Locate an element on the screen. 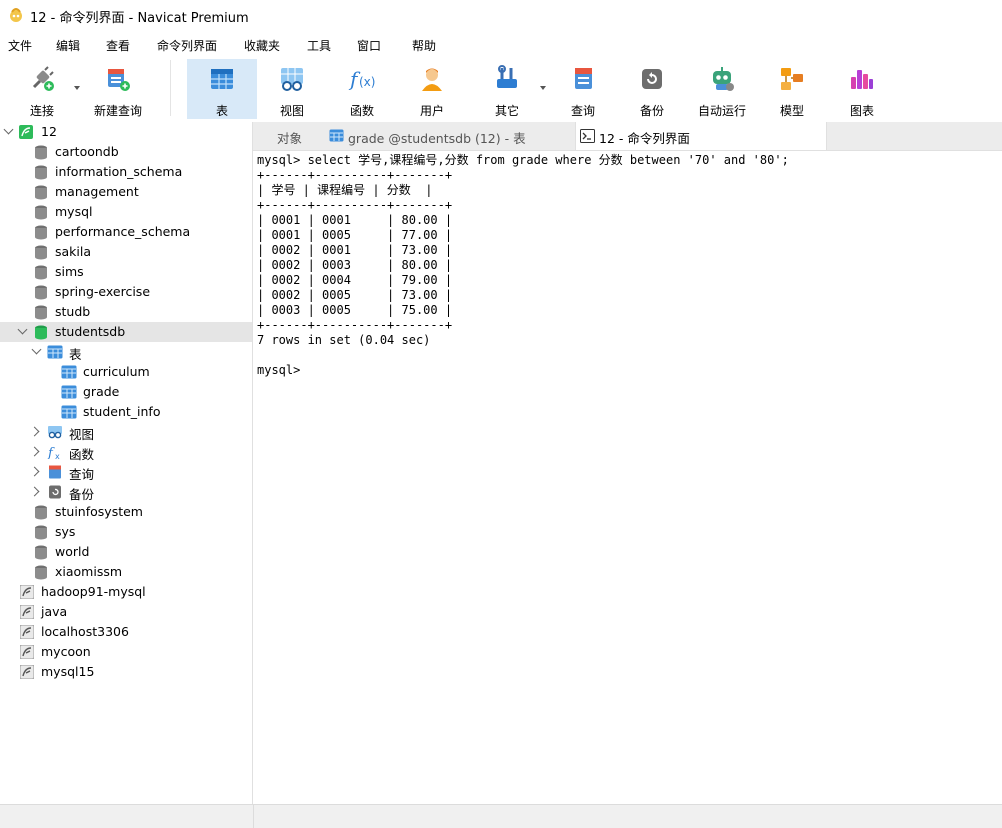 The height and width of the screenshot is (828, 1002). tree-db-7: spring-exercise is located at coordinates (126, 292).